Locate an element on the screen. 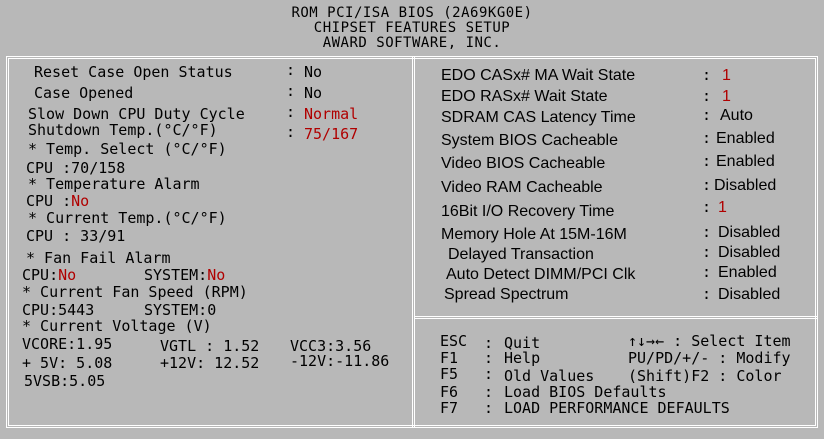  f7-key: F7 is located at coordinates (449, 408).